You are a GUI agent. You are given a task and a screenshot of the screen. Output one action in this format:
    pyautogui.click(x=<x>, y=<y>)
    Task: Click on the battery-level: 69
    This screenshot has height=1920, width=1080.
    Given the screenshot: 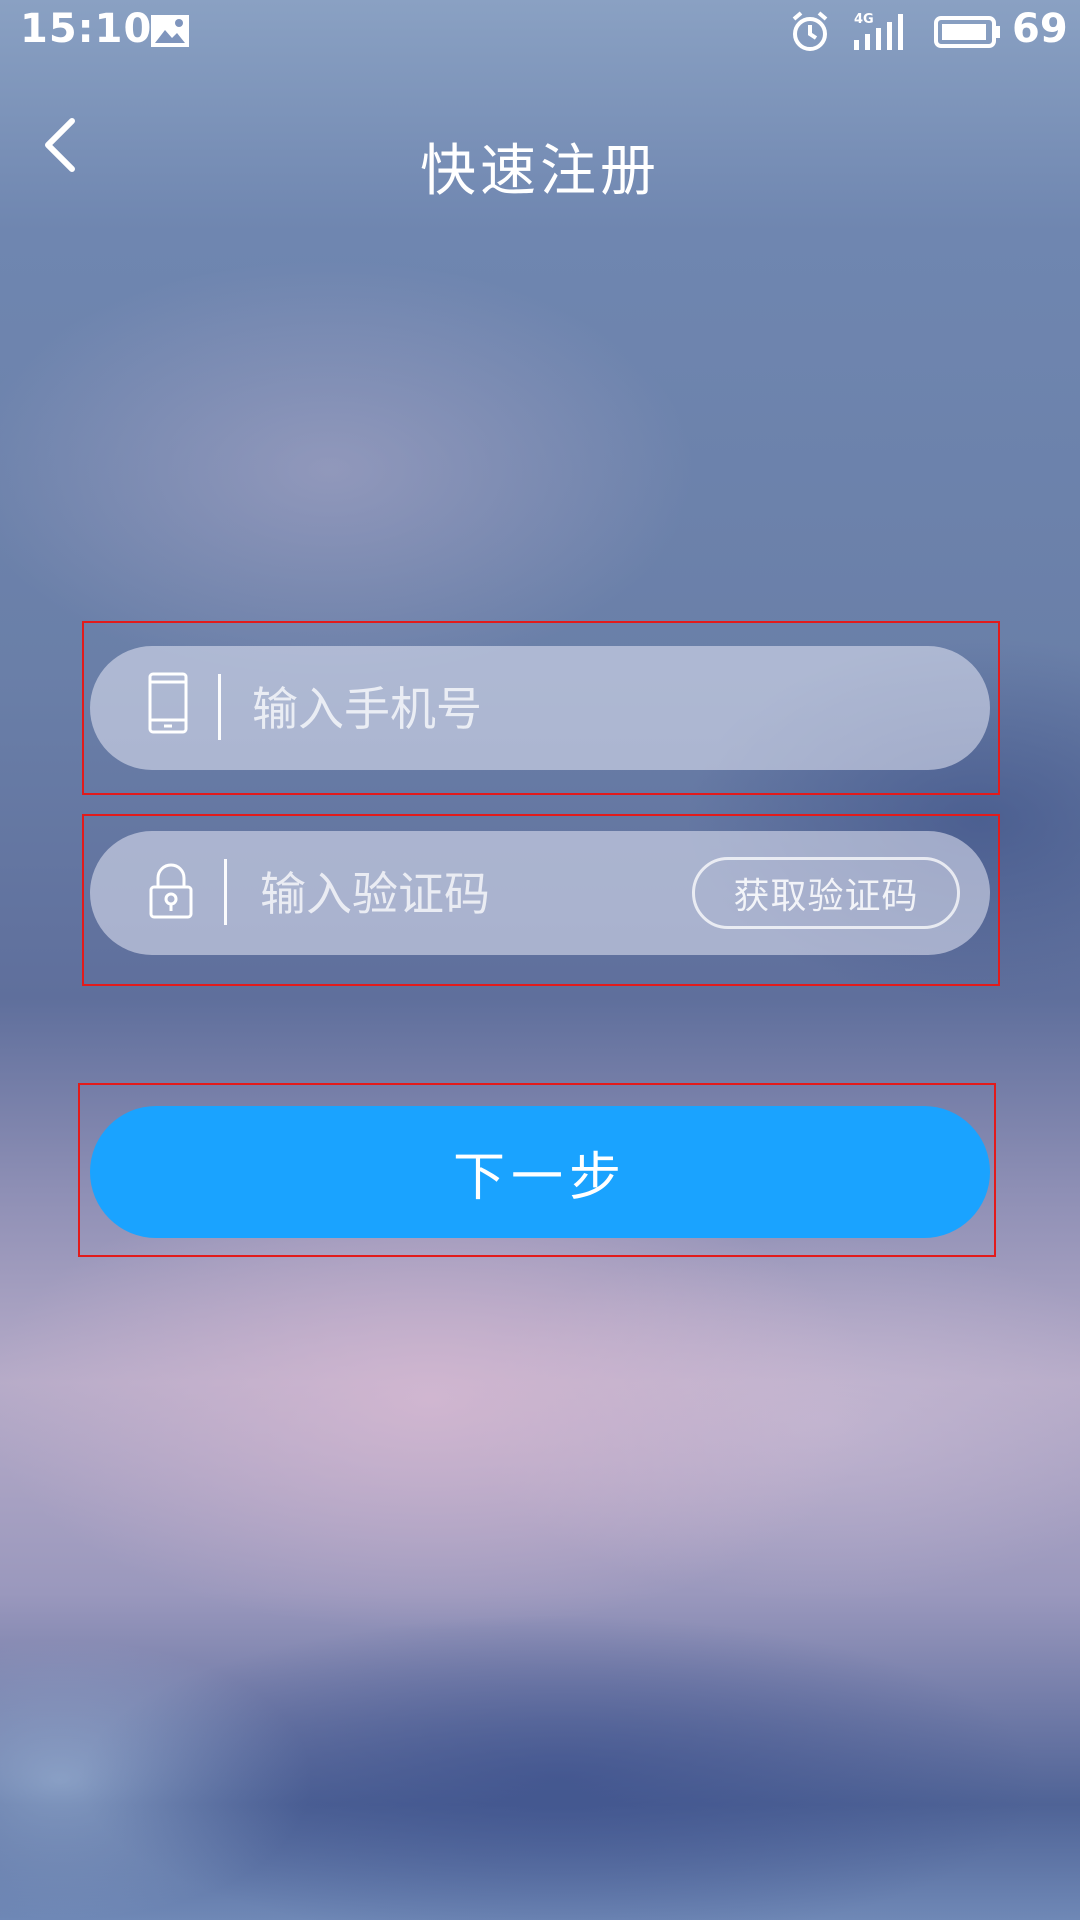 What is the action you would take?
    pyautogui.click(x=1040, y=29)
    